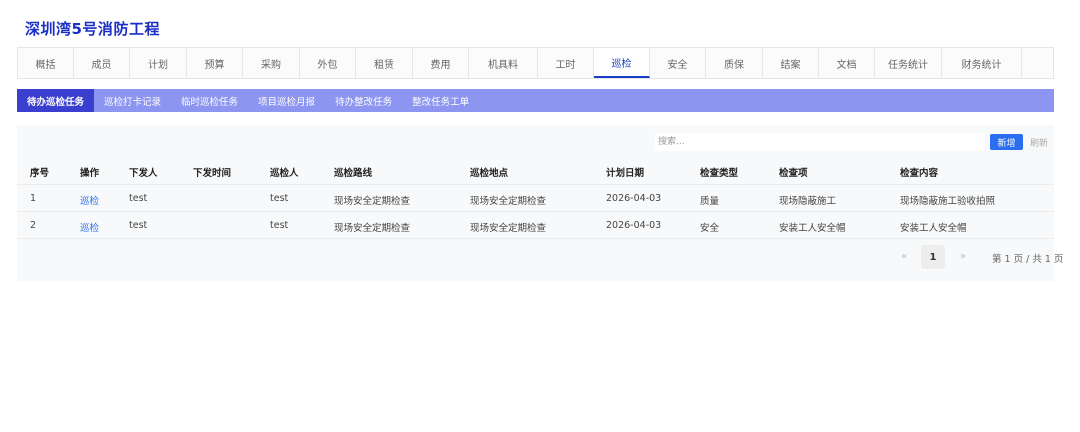 Image resolution: width=1080 pixels, height=432 pixels. I want to click on main-tab: 安全, so click(678, 63).